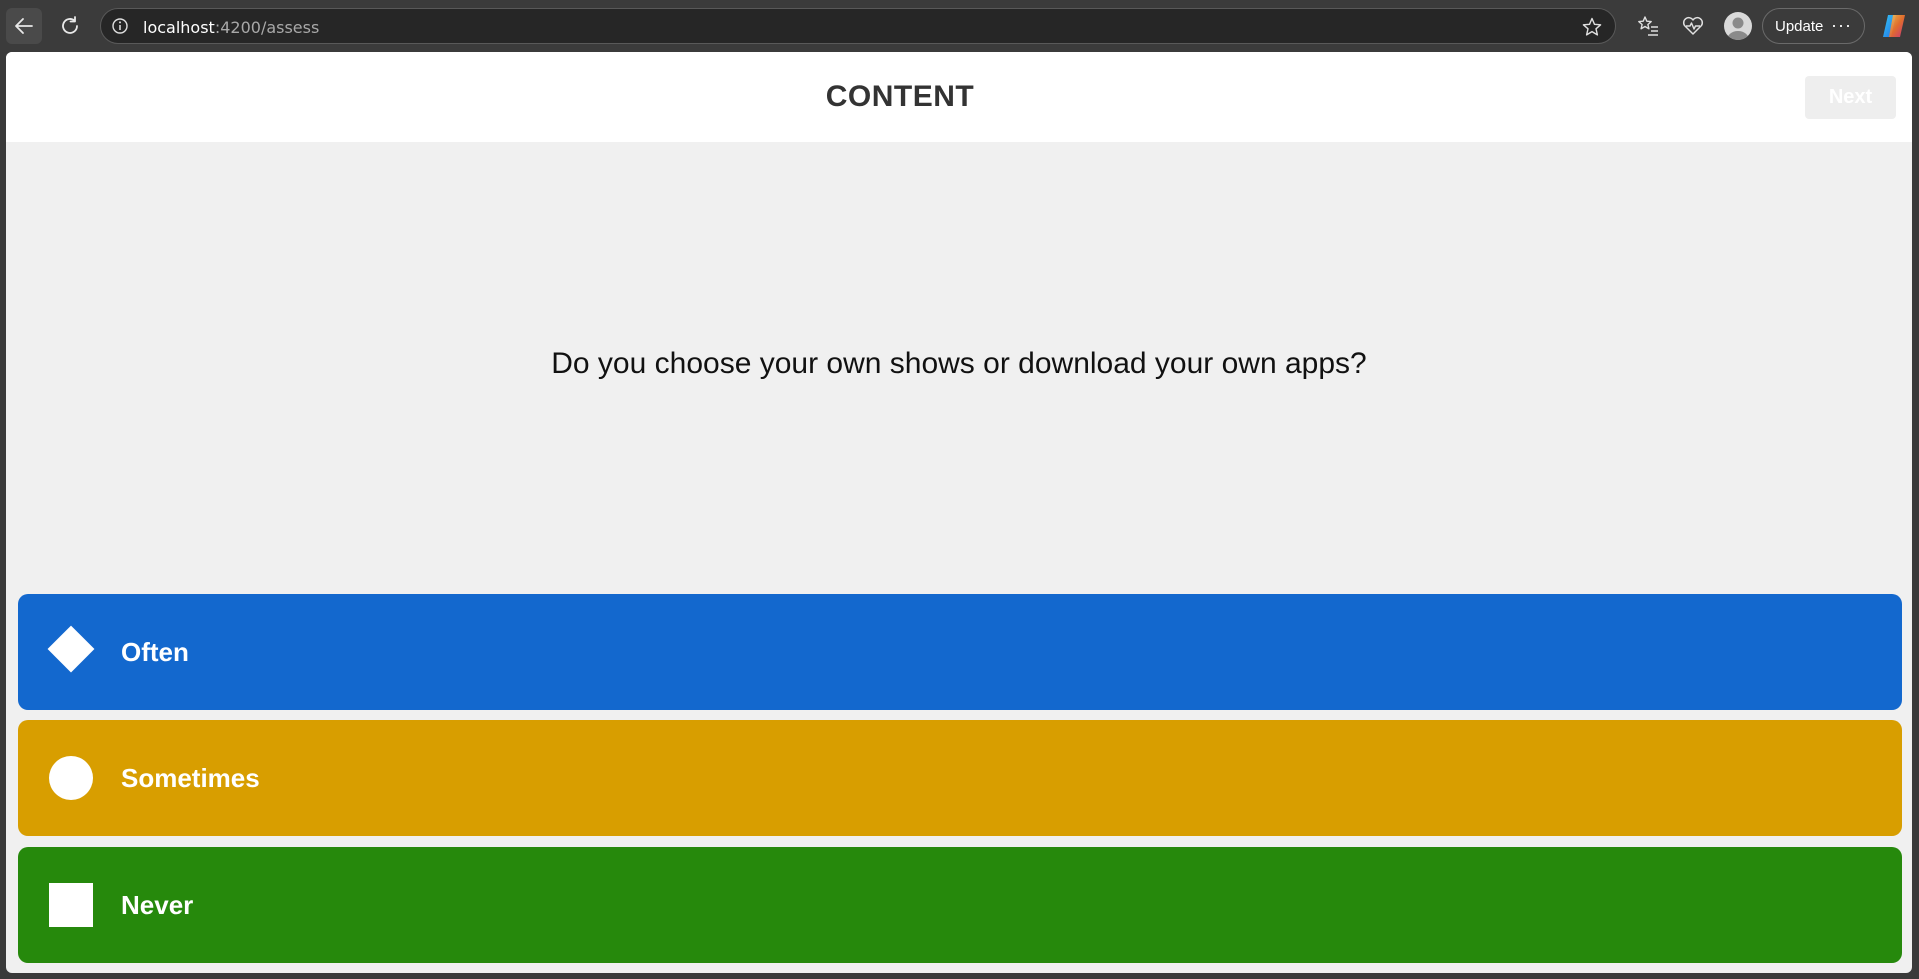  I want to click on more-icon: ···, so click(1841, 25).